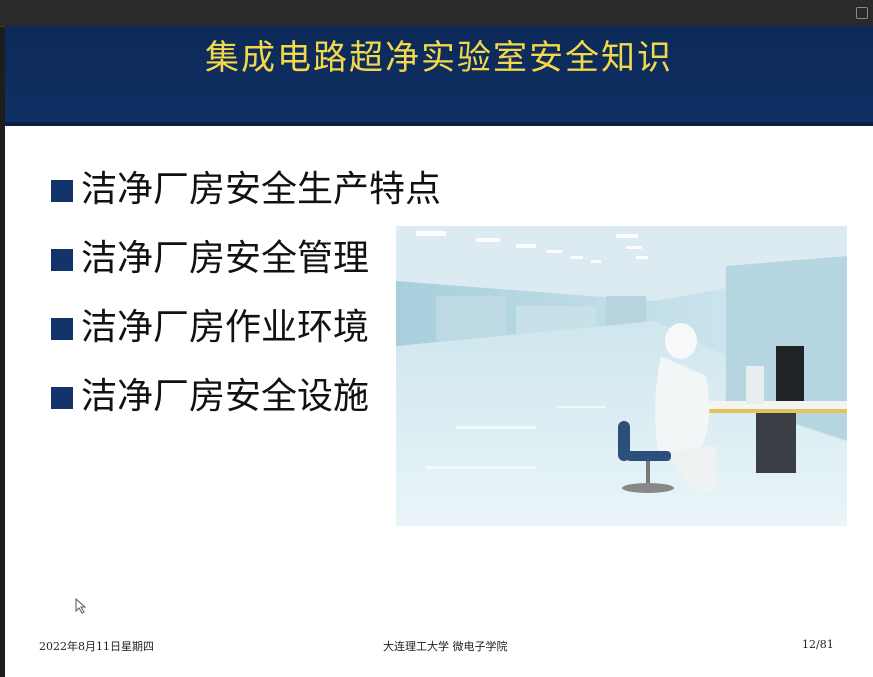 This screenshot has width=873, height=677. I want to click on footer-date: 2022年8月11日星期四, so click(96, 646).